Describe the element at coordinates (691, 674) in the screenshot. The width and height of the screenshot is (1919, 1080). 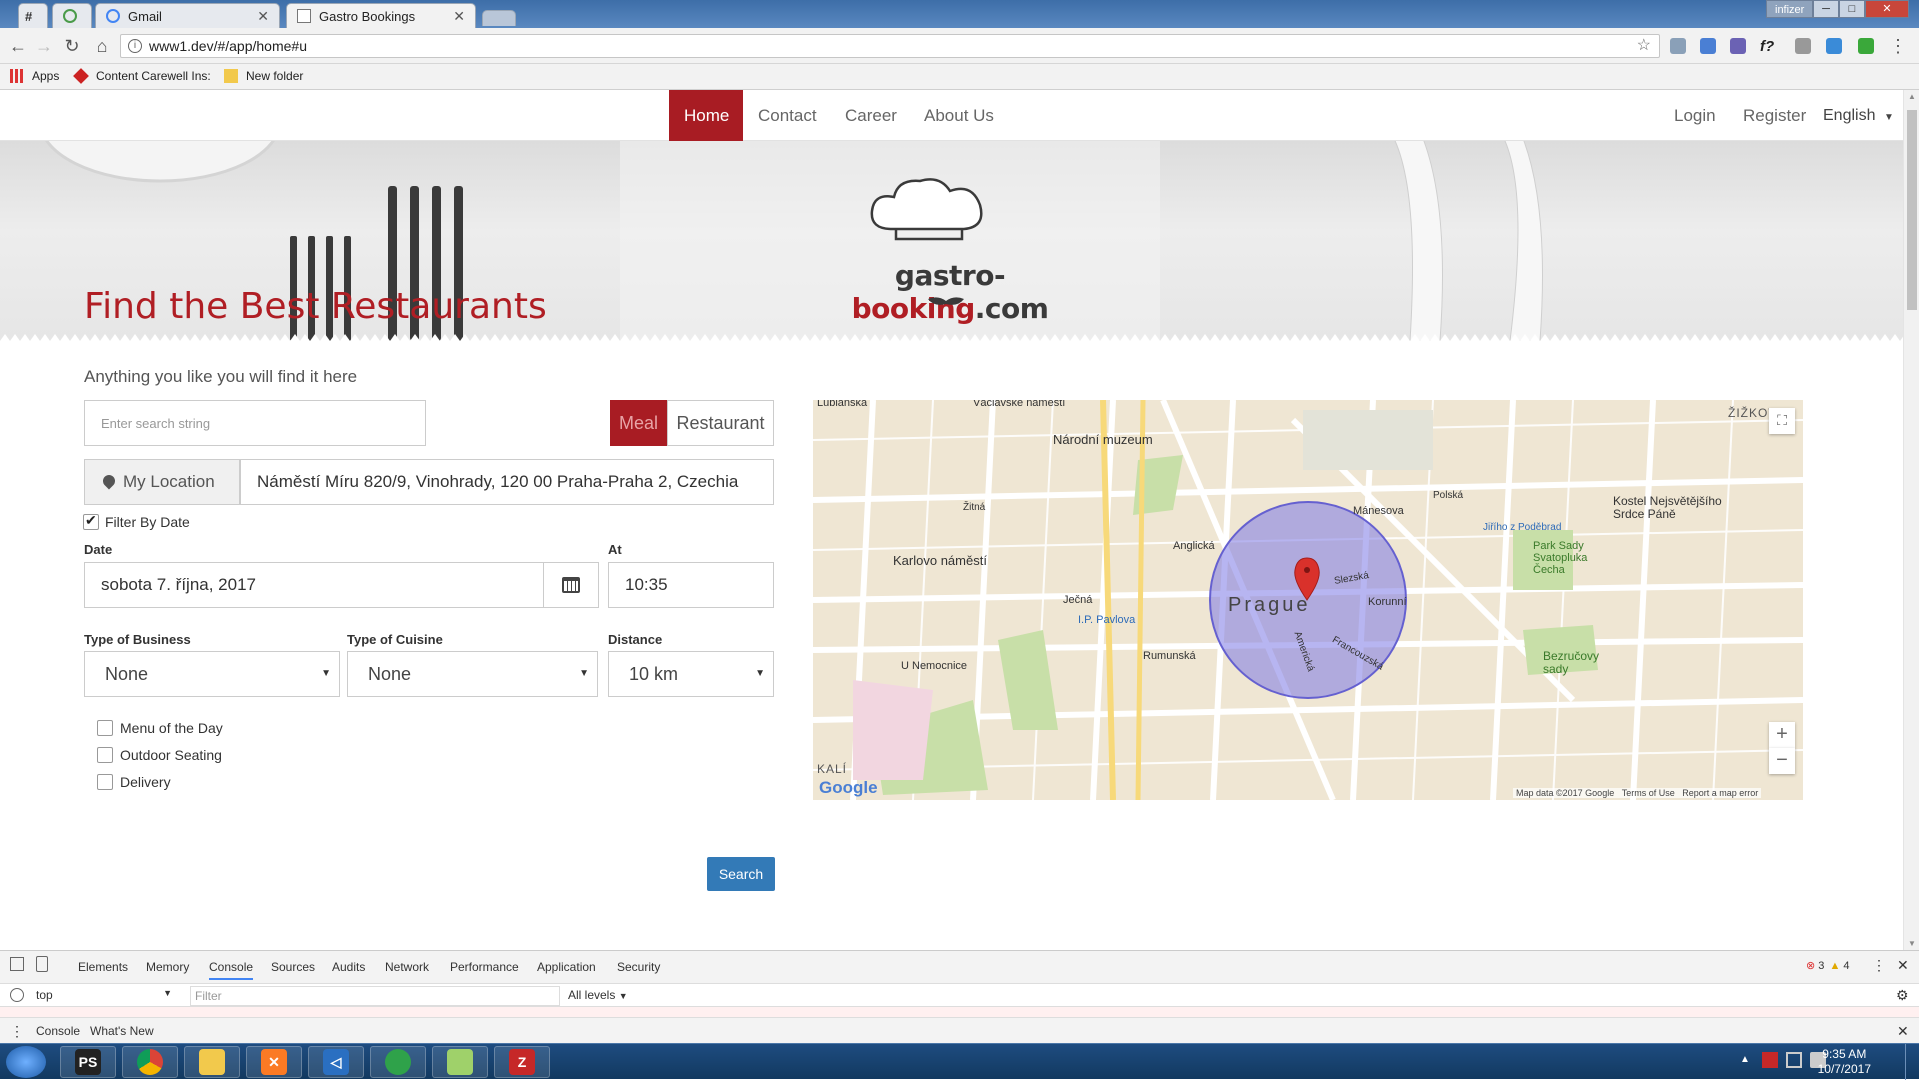
I see `distance-select: 10 km ▼` at that location.